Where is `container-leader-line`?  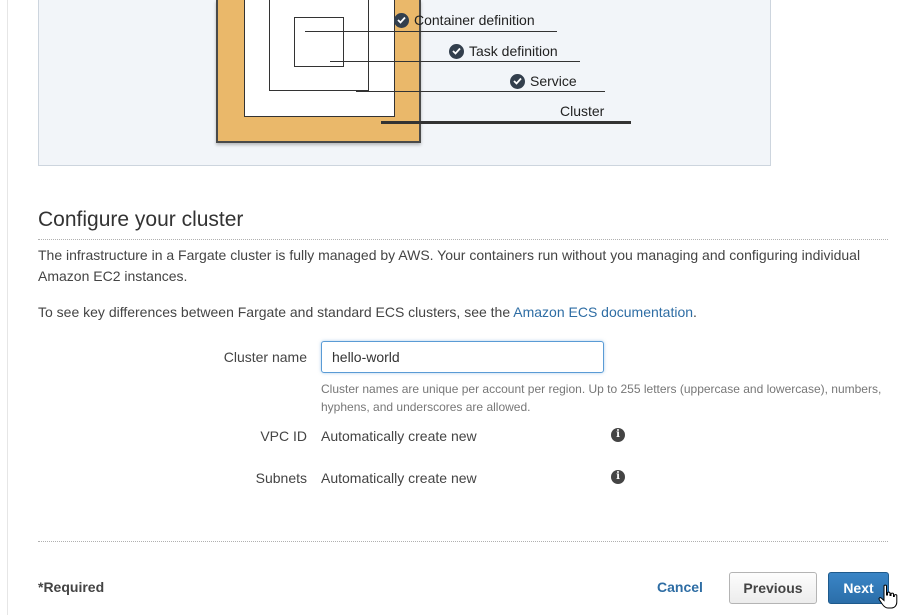
container-leader-line is located at coordinates (431, 31).